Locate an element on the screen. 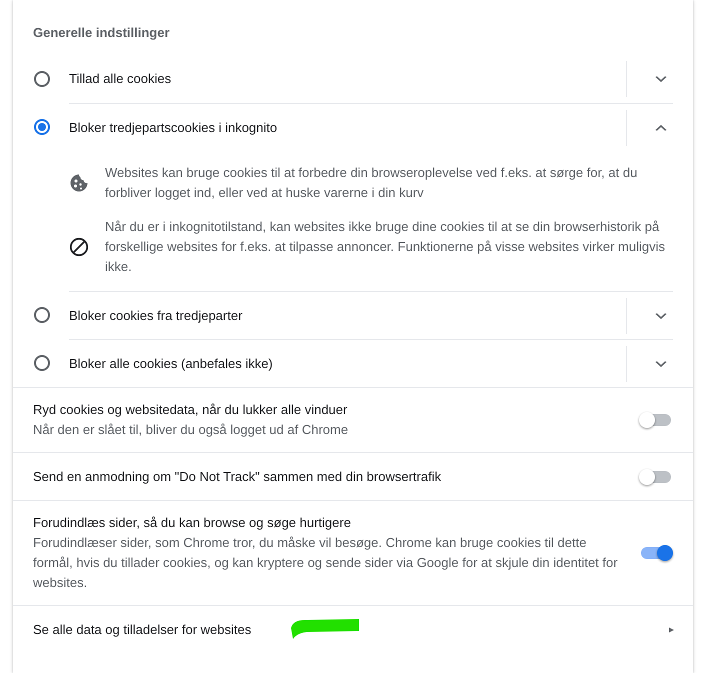 Image resolution: width=712 pixels, height=673 pixels. chevron-up-icon is located at coordinates (661, 128).